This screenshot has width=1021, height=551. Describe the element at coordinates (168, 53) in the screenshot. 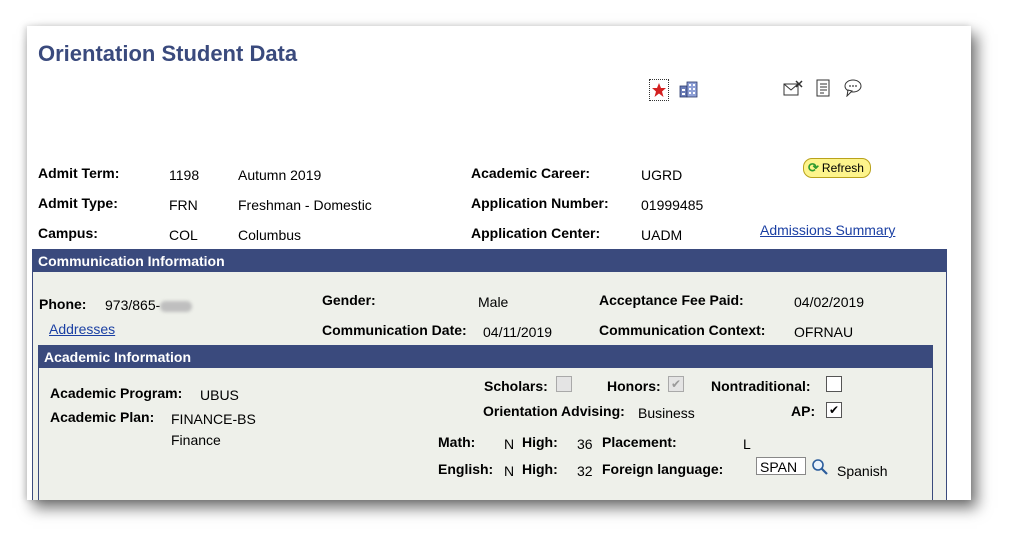

I see `page-title: Orientation Student Data` at that location.